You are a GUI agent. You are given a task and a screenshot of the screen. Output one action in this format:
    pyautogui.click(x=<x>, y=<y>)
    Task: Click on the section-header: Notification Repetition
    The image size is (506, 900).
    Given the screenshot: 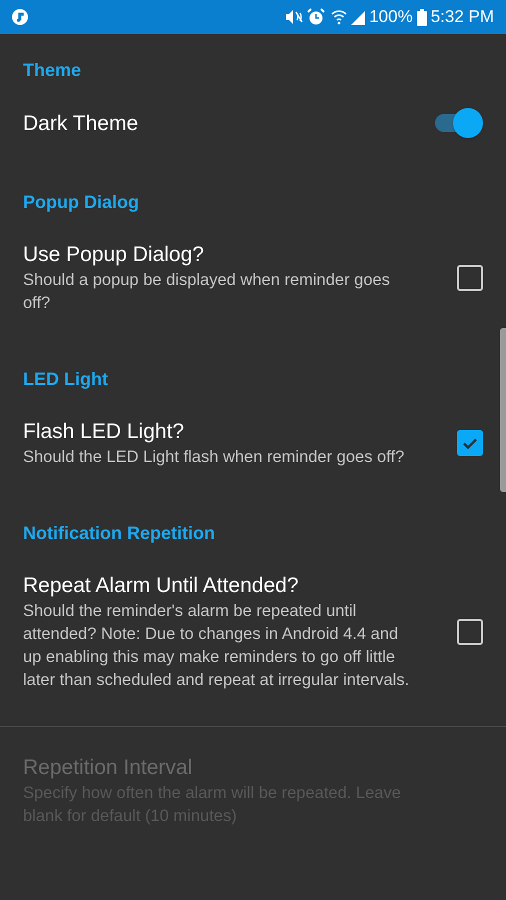 What is the action you would take?
    pyautogui.click(x=119, y=533)
    